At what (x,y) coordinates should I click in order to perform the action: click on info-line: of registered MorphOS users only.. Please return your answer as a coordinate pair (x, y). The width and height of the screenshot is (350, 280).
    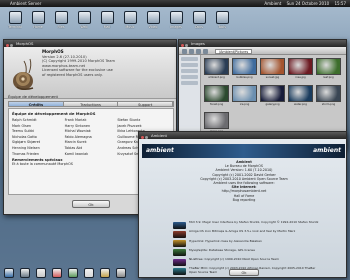
    Looking at the image, I should click on (72, 74).